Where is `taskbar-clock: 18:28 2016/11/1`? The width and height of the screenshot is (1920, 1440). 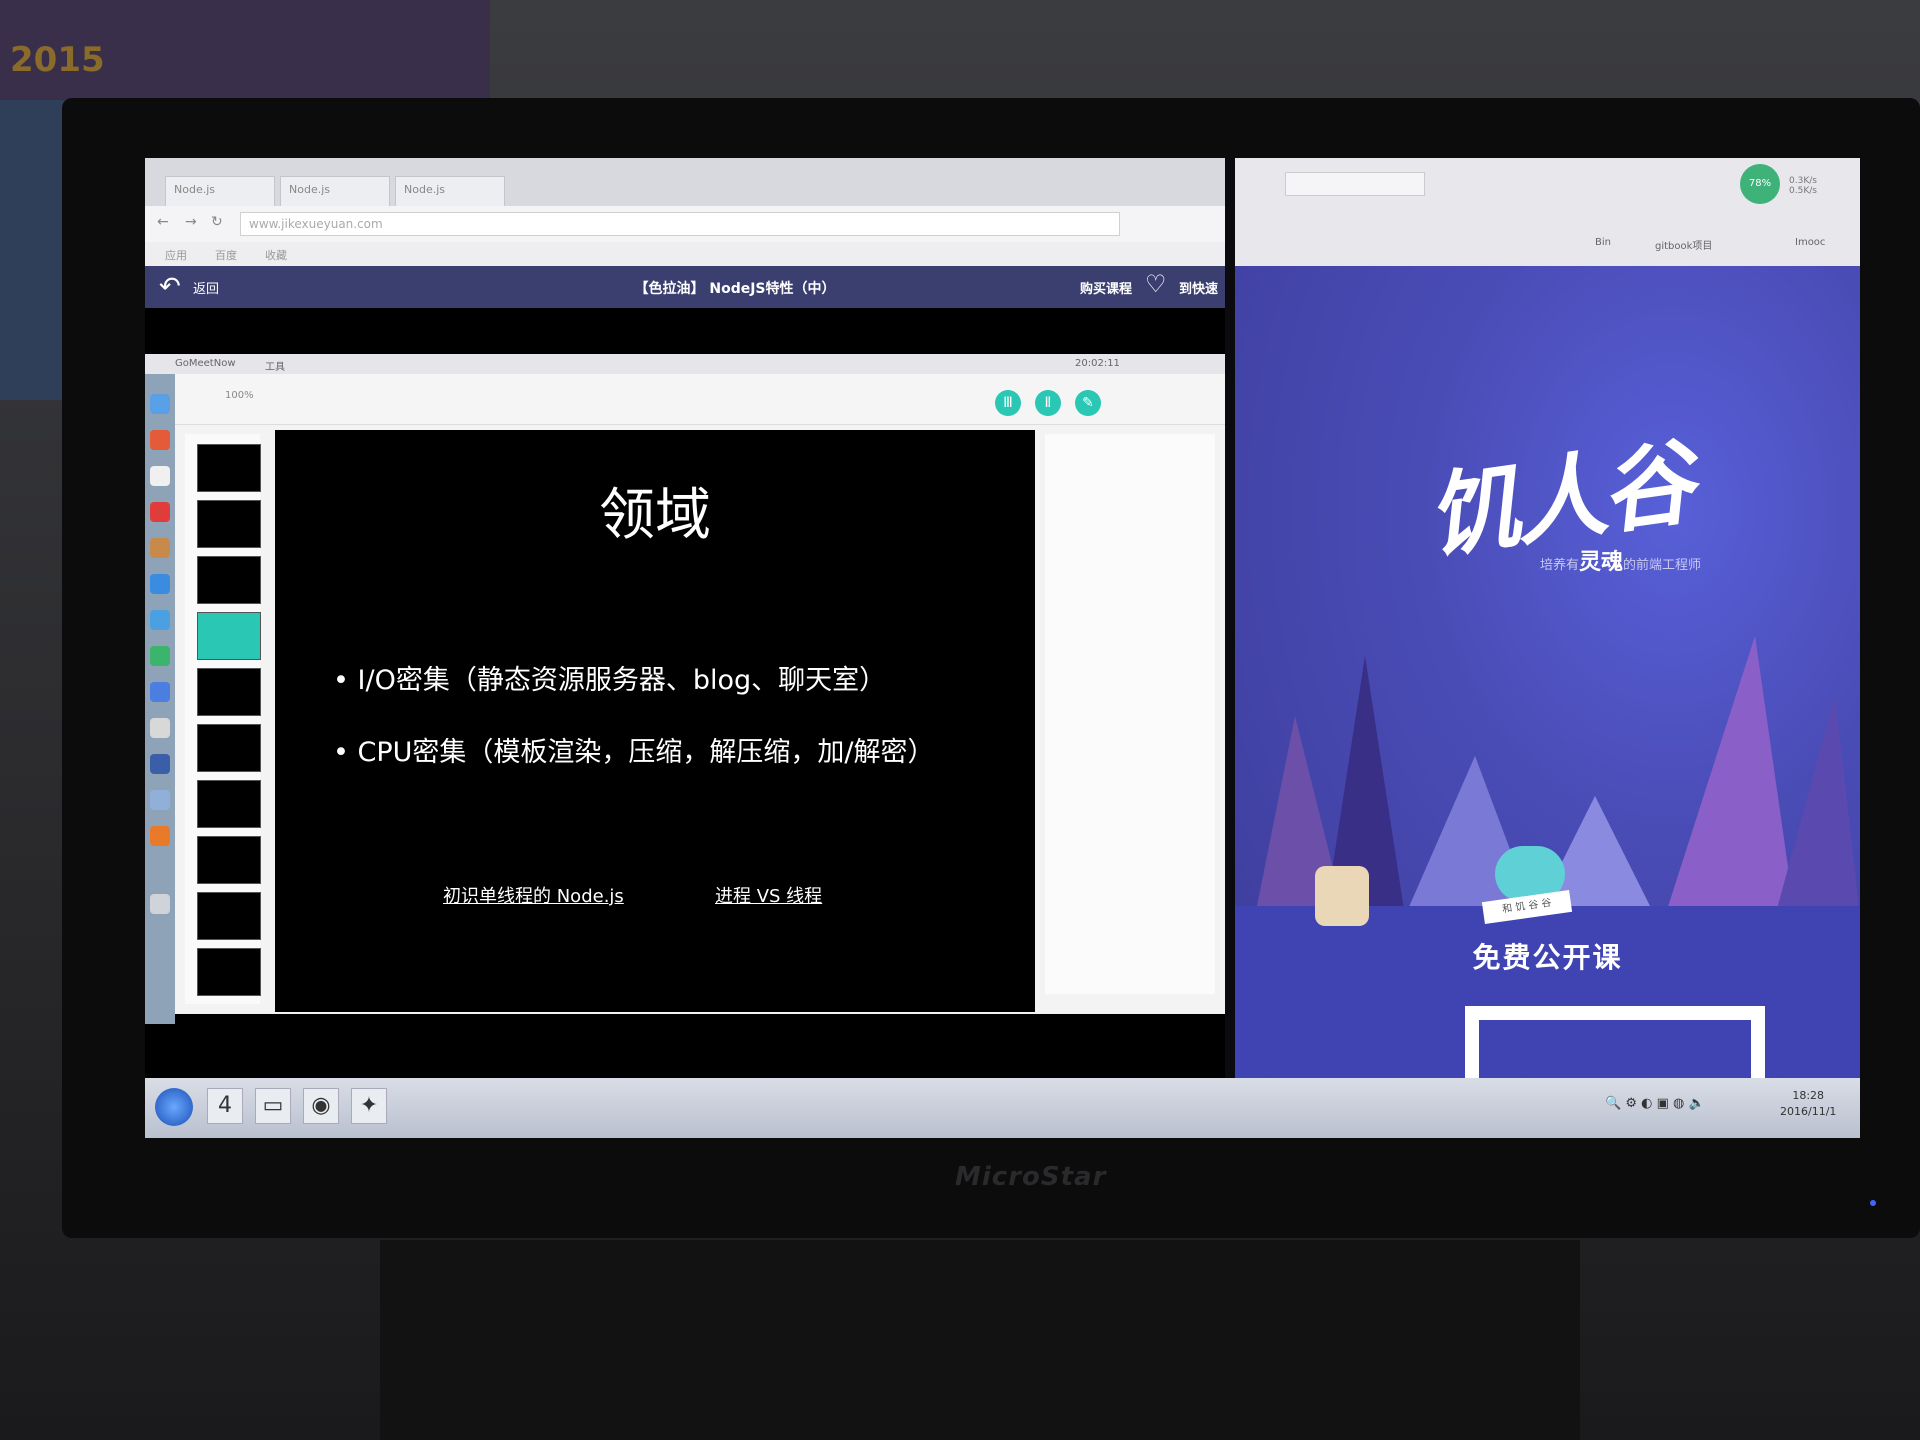 taskbar-clock: 18:28 2016/11/1 is located at coordinates (1808, 1104).